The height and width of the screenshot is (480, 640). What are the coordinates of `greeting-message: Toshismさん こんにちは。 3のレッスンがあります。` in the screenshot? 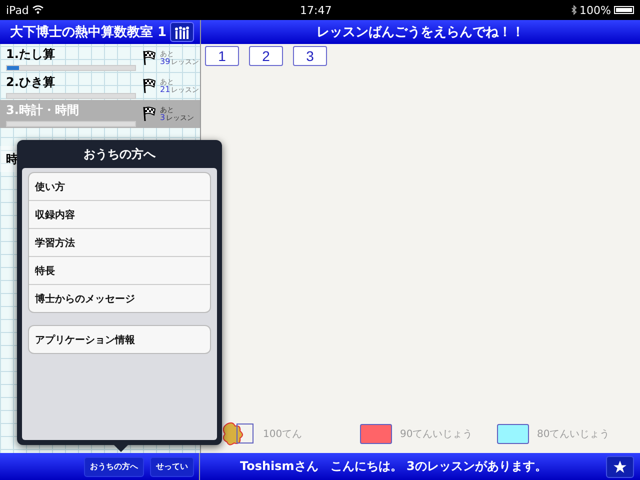 It's located at (393, 466).